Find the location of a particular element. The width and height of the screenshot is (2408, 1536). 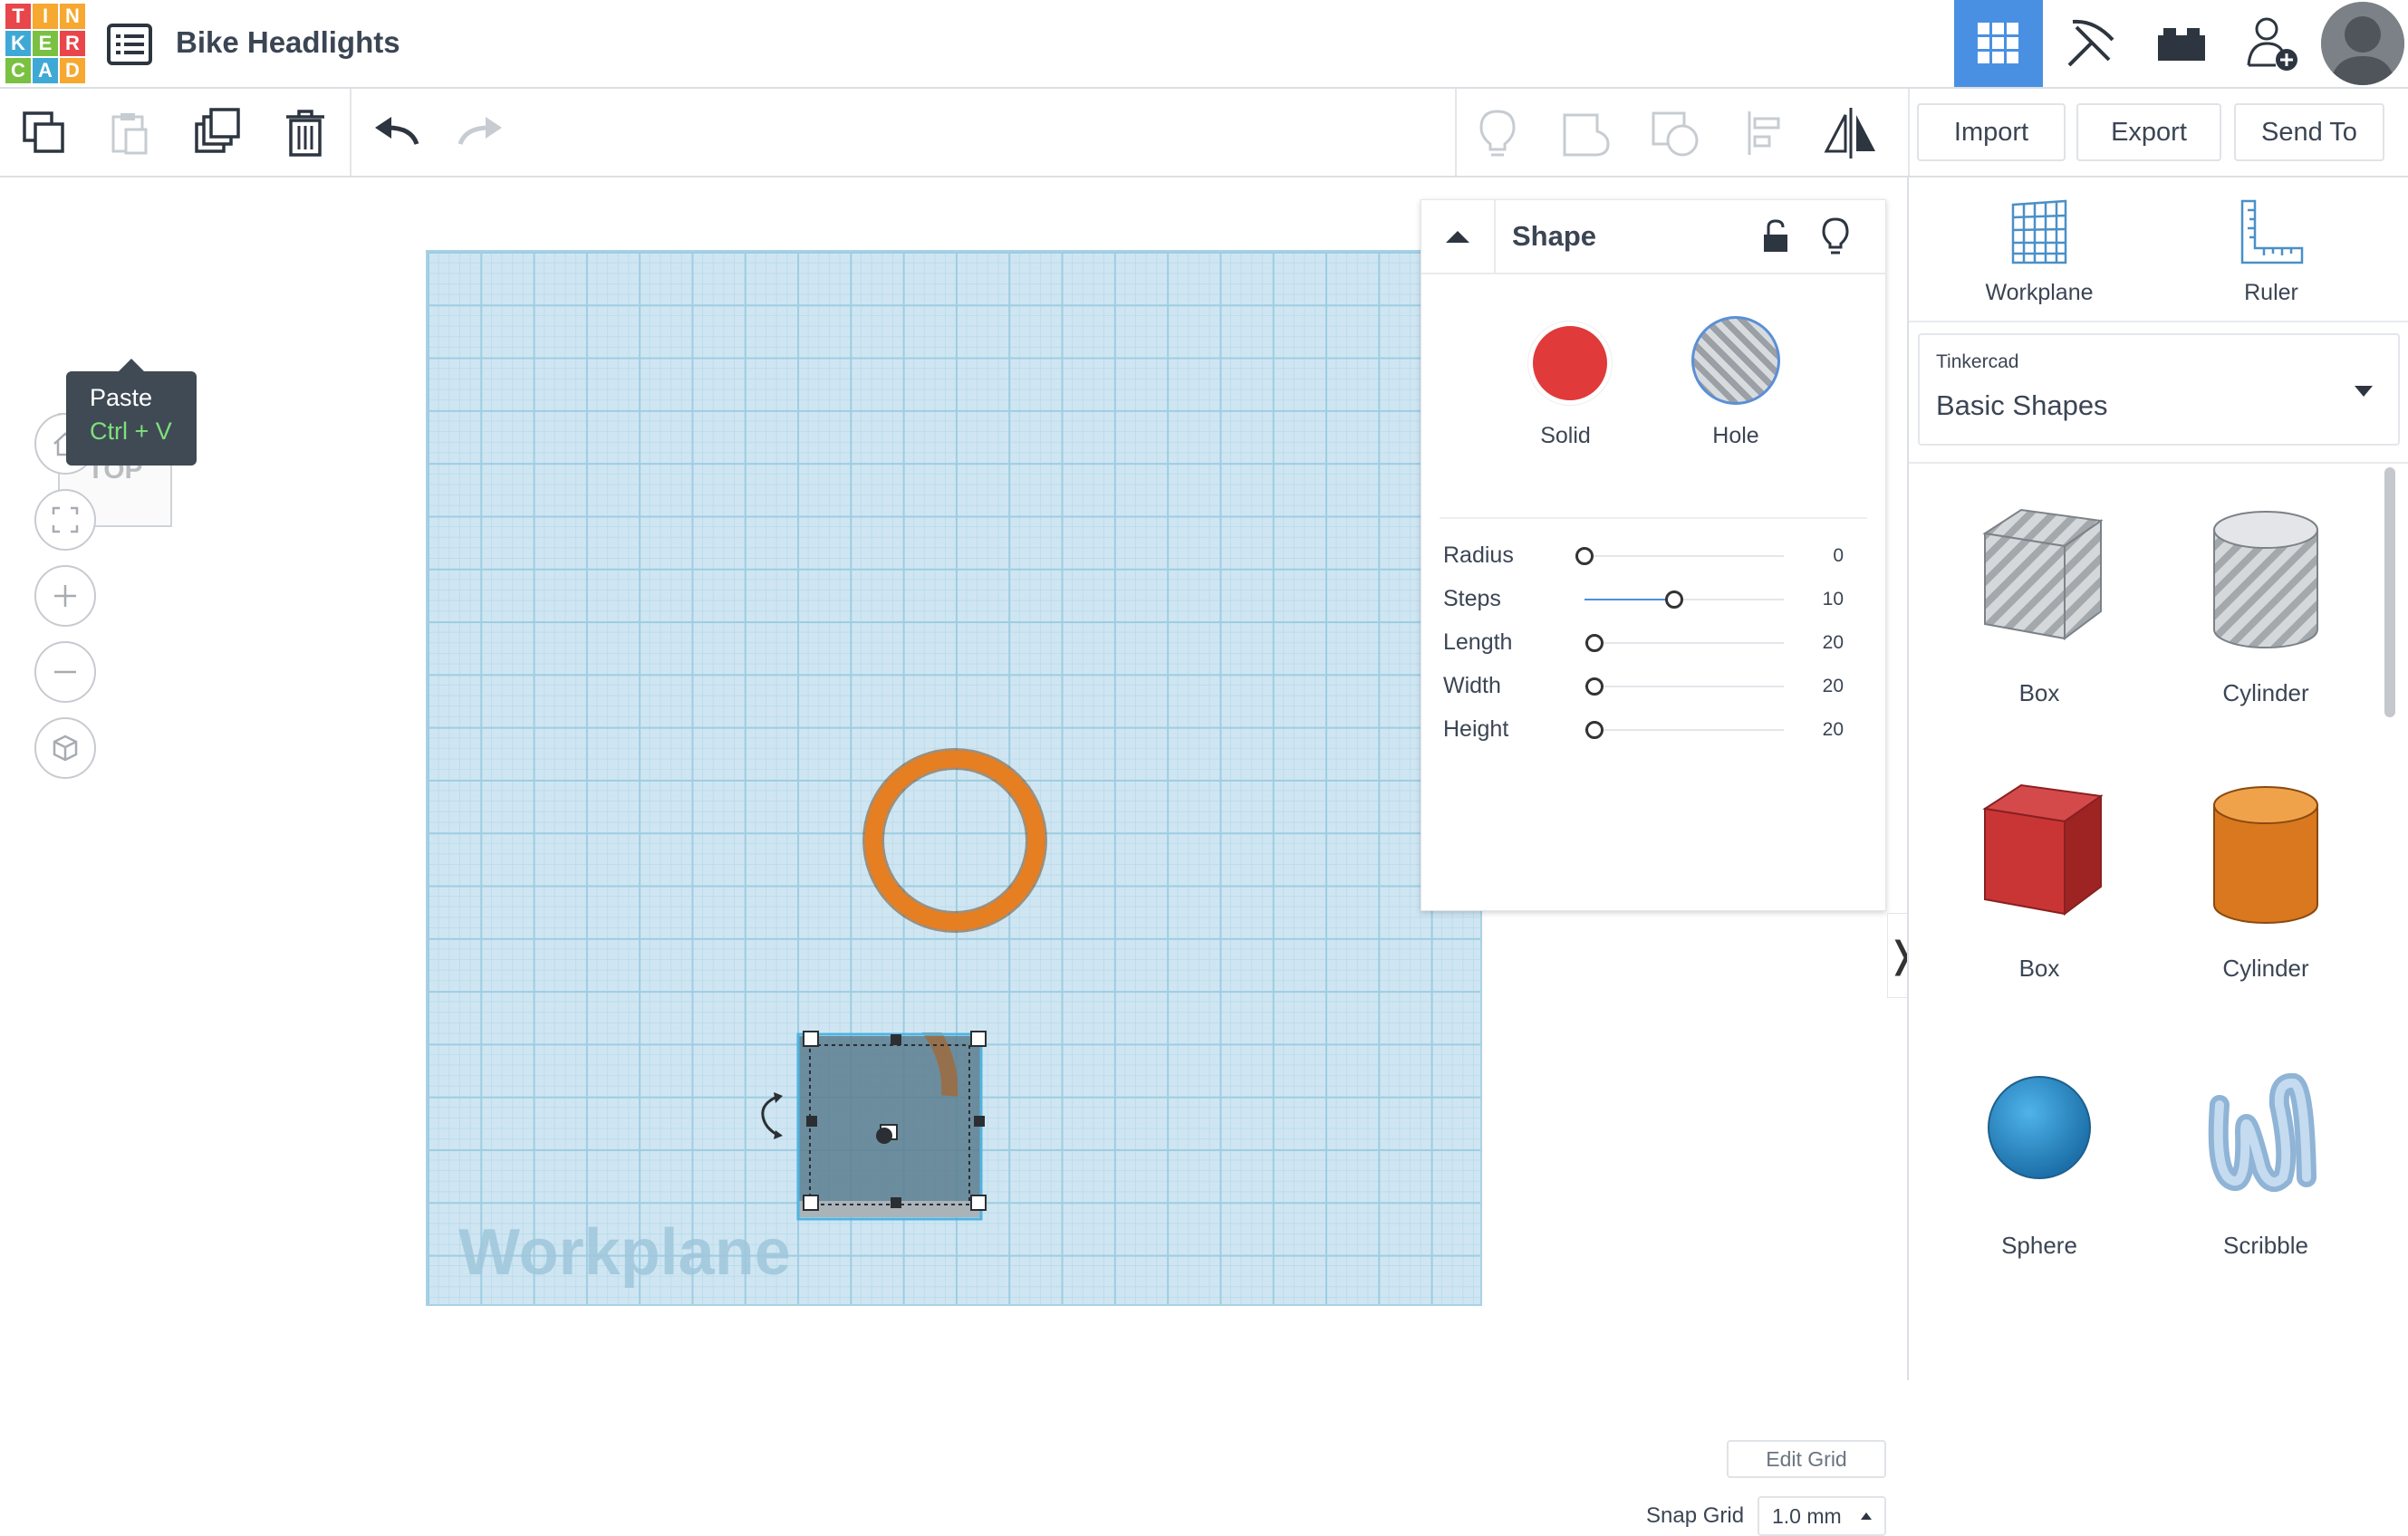

align-button is located at coordinates (1764, 133).